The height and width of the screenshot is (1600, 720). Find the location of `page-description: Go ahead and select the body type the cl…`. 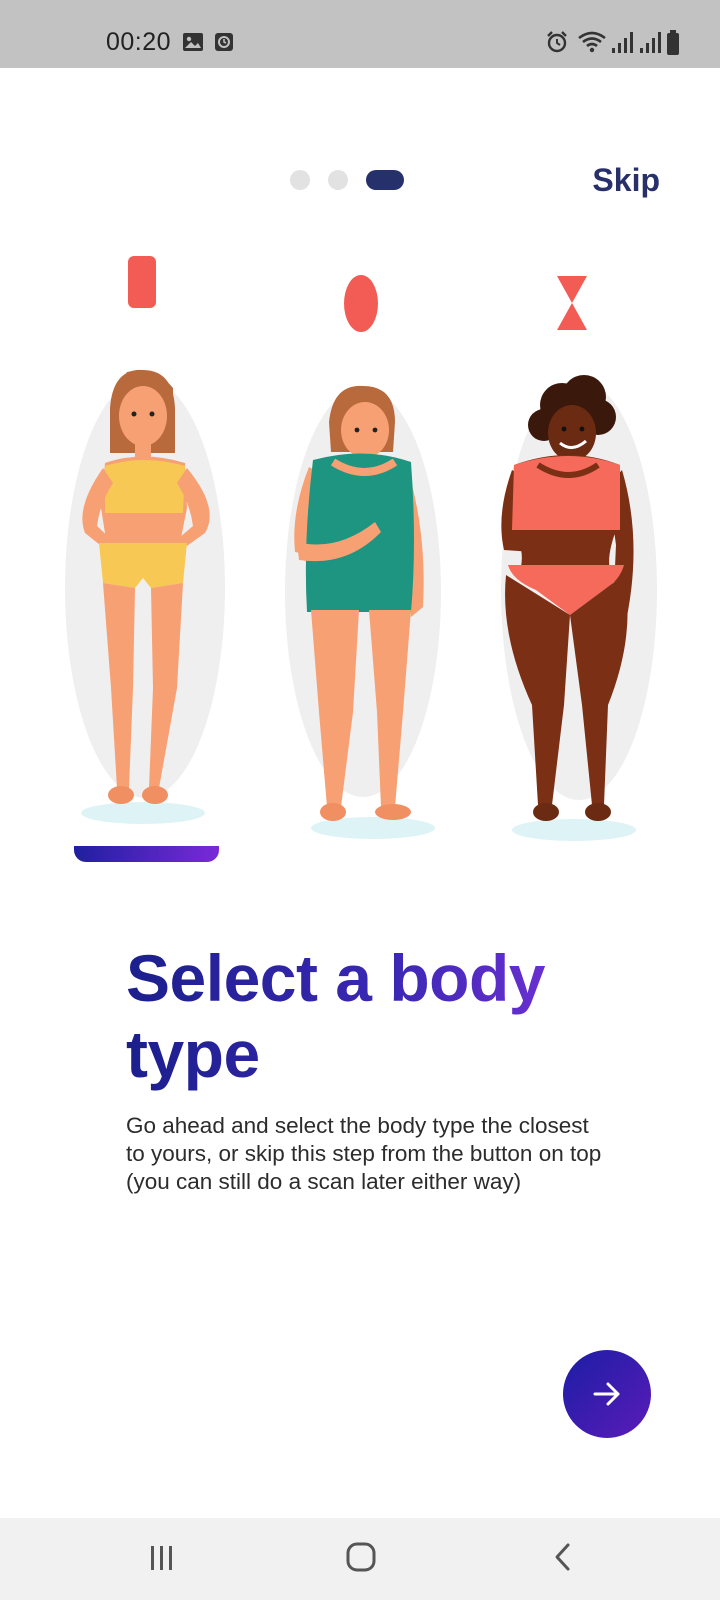

page-description: Go ahead and select the body type the cl… is located at coordinates (364, 1153).